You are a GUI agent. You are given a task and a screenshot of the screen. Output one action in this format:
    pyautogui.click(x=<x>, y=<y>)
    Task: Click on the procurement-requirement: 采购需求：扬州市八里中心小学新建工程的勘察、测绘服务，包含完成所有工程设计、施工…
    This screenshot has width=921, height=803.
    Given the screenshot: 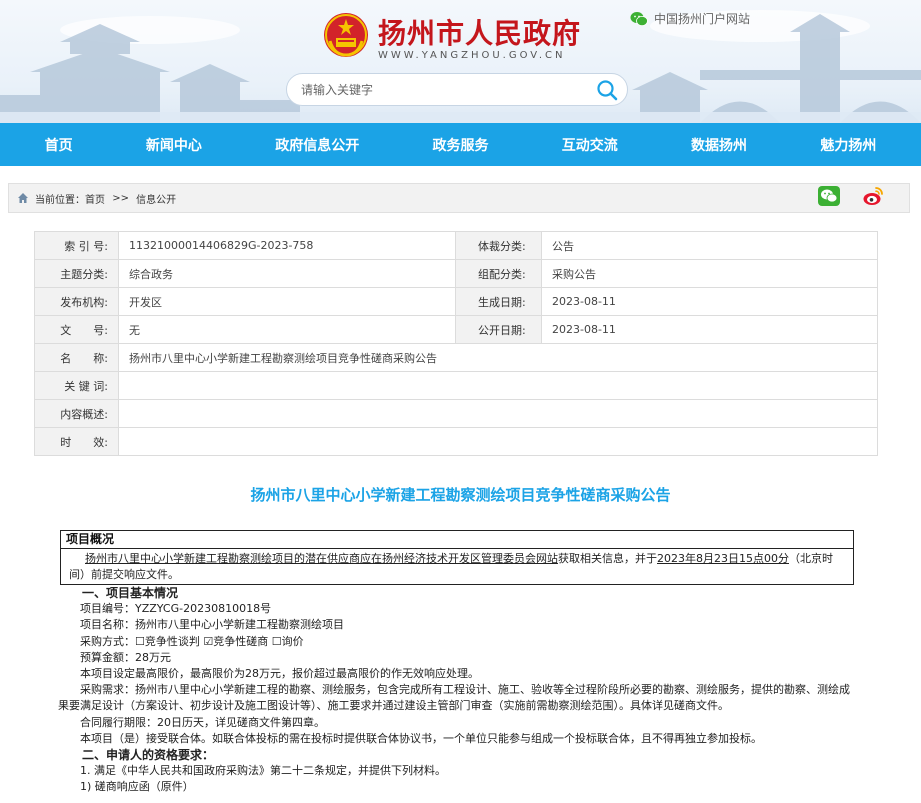 What is the action you would take?
    pyautogui.click(x=454, y=698)
    